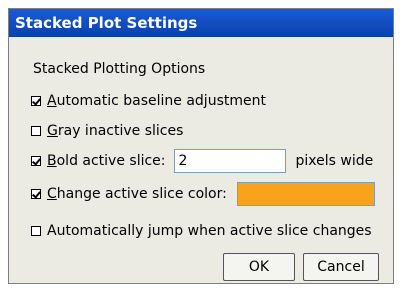 The width and height of the screenshot is (400, 291). Describe the element at coordinates (229, 161) in the screenshot. I see `bold-width-input: 2` at that location.